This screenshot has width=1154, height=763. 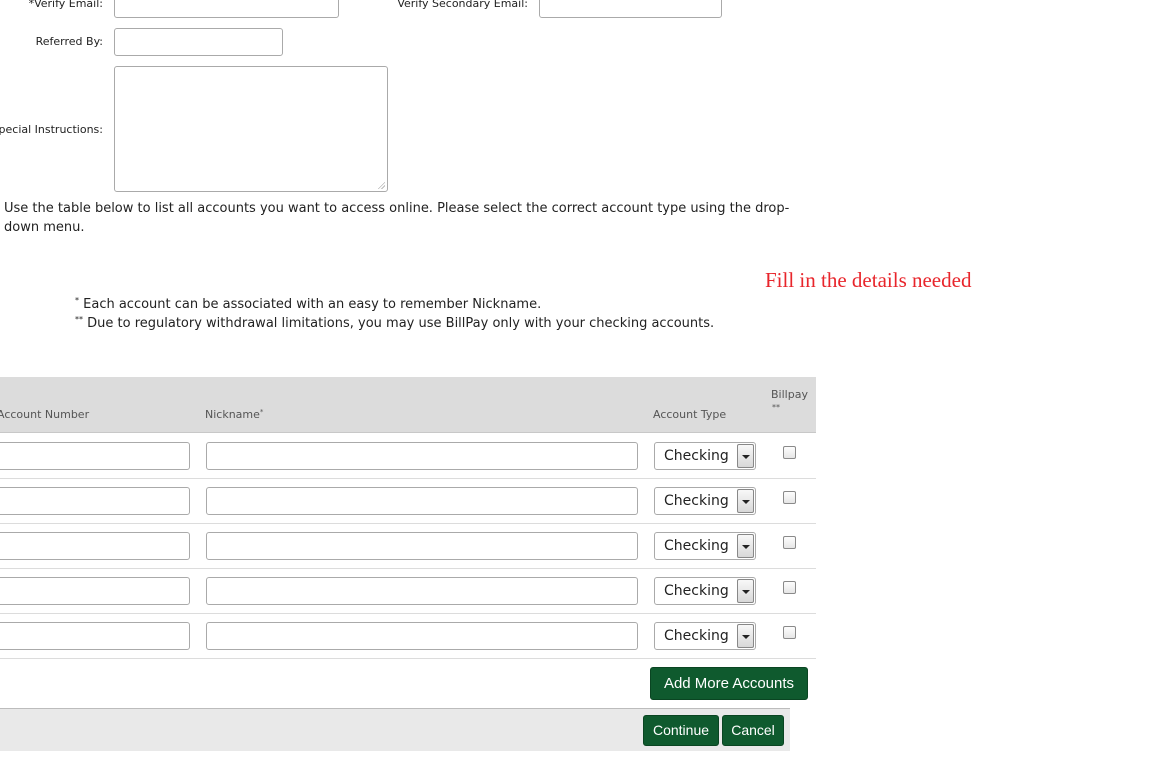 I want to click on hint-text: Fill in the details needed, so click(x=868, y=280).